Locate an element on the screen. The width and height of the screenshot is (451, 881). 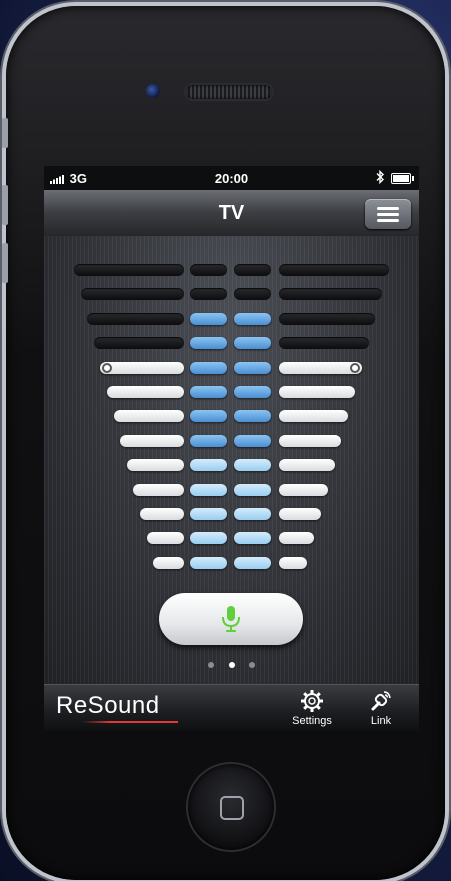
menu-icon is located at coordinates (388, 208).